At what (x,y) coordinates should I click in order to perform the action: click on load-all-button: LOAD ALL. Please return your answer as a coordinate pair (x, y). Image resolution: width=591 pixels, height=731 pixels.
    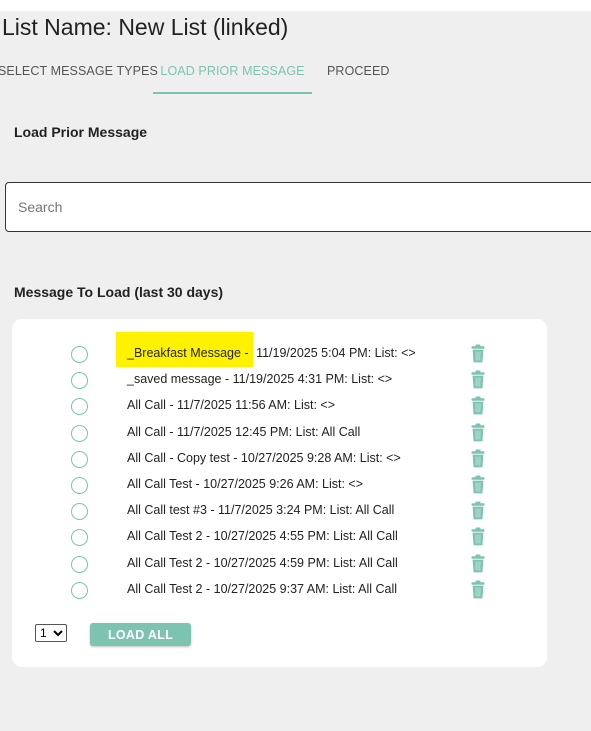
    Looking at the image, I should click on (140, 634).